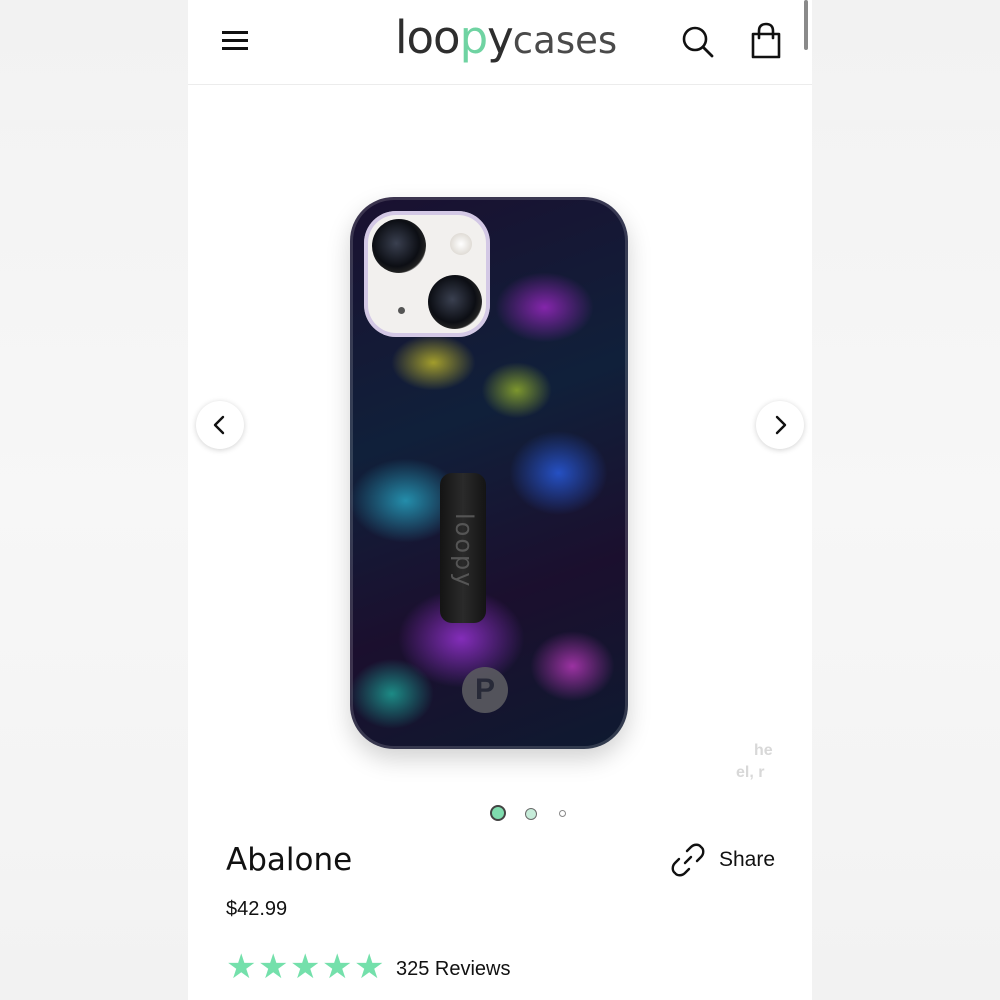 The height and width of the screenshot is (1000, 1000). What do you see at coordinates (257, 909) in the screenshot?
I see `product-price: $42.99` at bounding box center [257, 909].